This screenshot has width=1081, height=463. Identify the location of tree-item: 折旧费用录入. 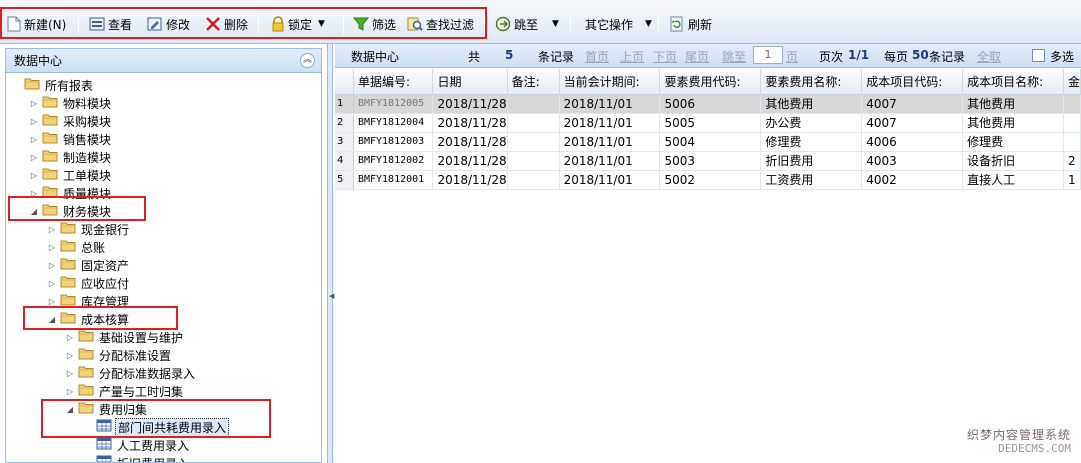
(136, 458).